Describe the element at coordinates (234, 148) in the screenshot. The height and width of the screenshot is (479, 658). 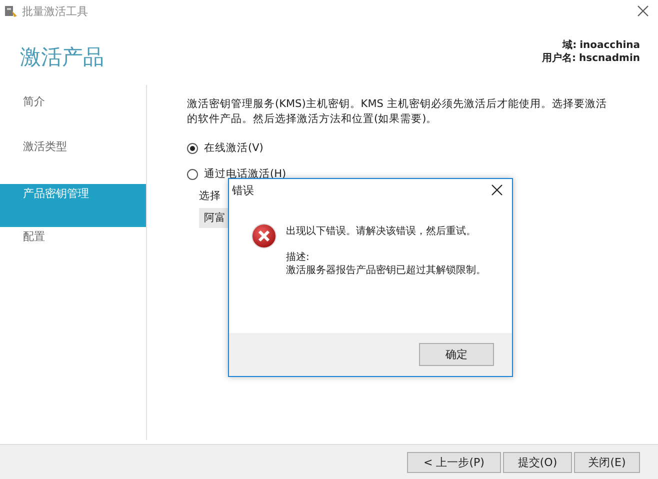
I see `radio-label: 在线激活(V)` at that location.